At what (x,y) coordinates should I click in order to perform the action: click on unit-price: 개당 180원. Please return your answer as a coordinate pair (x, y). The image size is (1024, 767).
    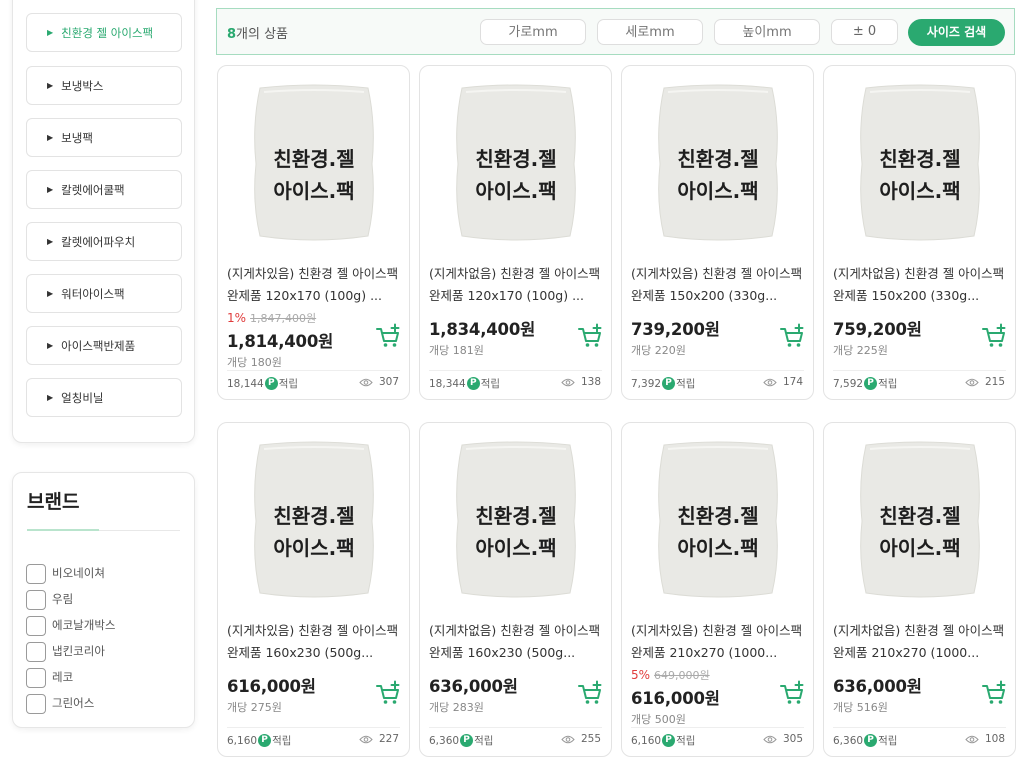
    Looking at the image, I should click on (254, 362).